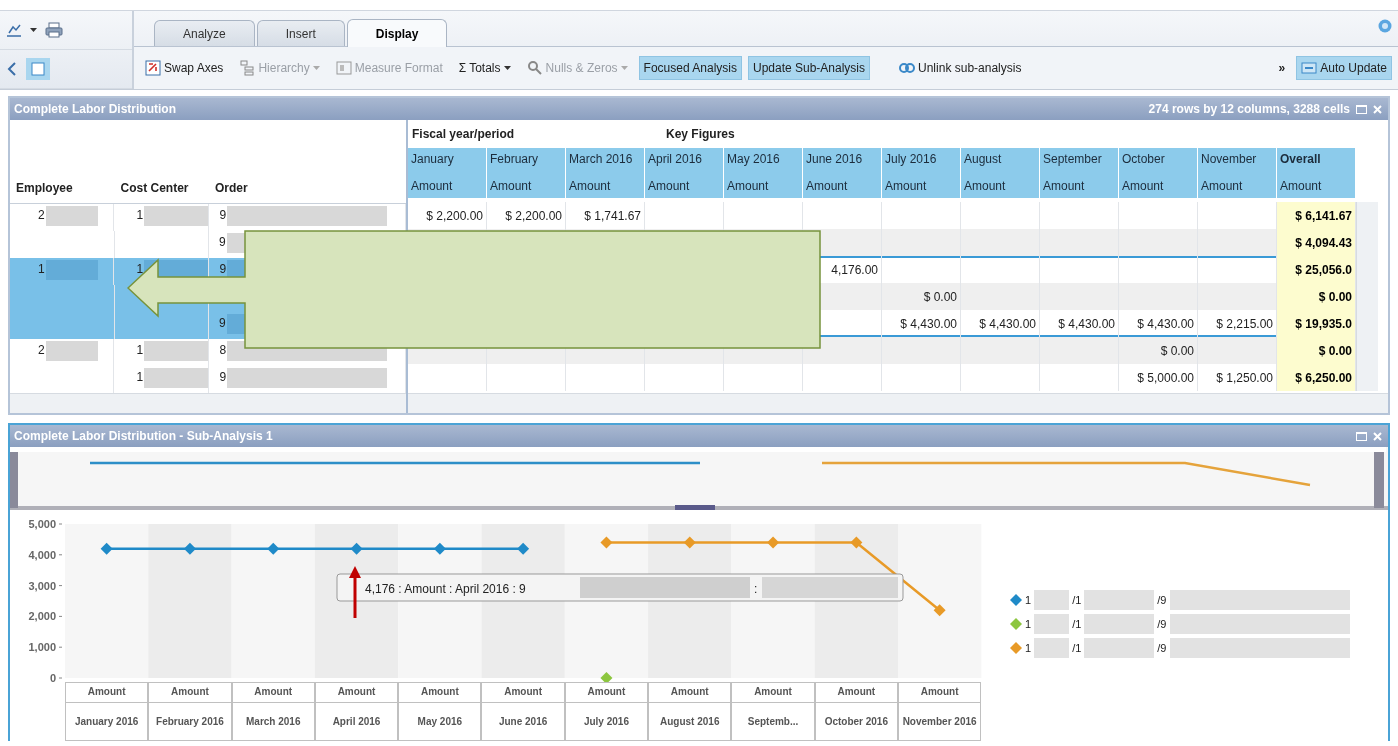 The height and width of the screenshot is (746, 1398). I want to click on axis-label: June 2016, so click(523, 722).